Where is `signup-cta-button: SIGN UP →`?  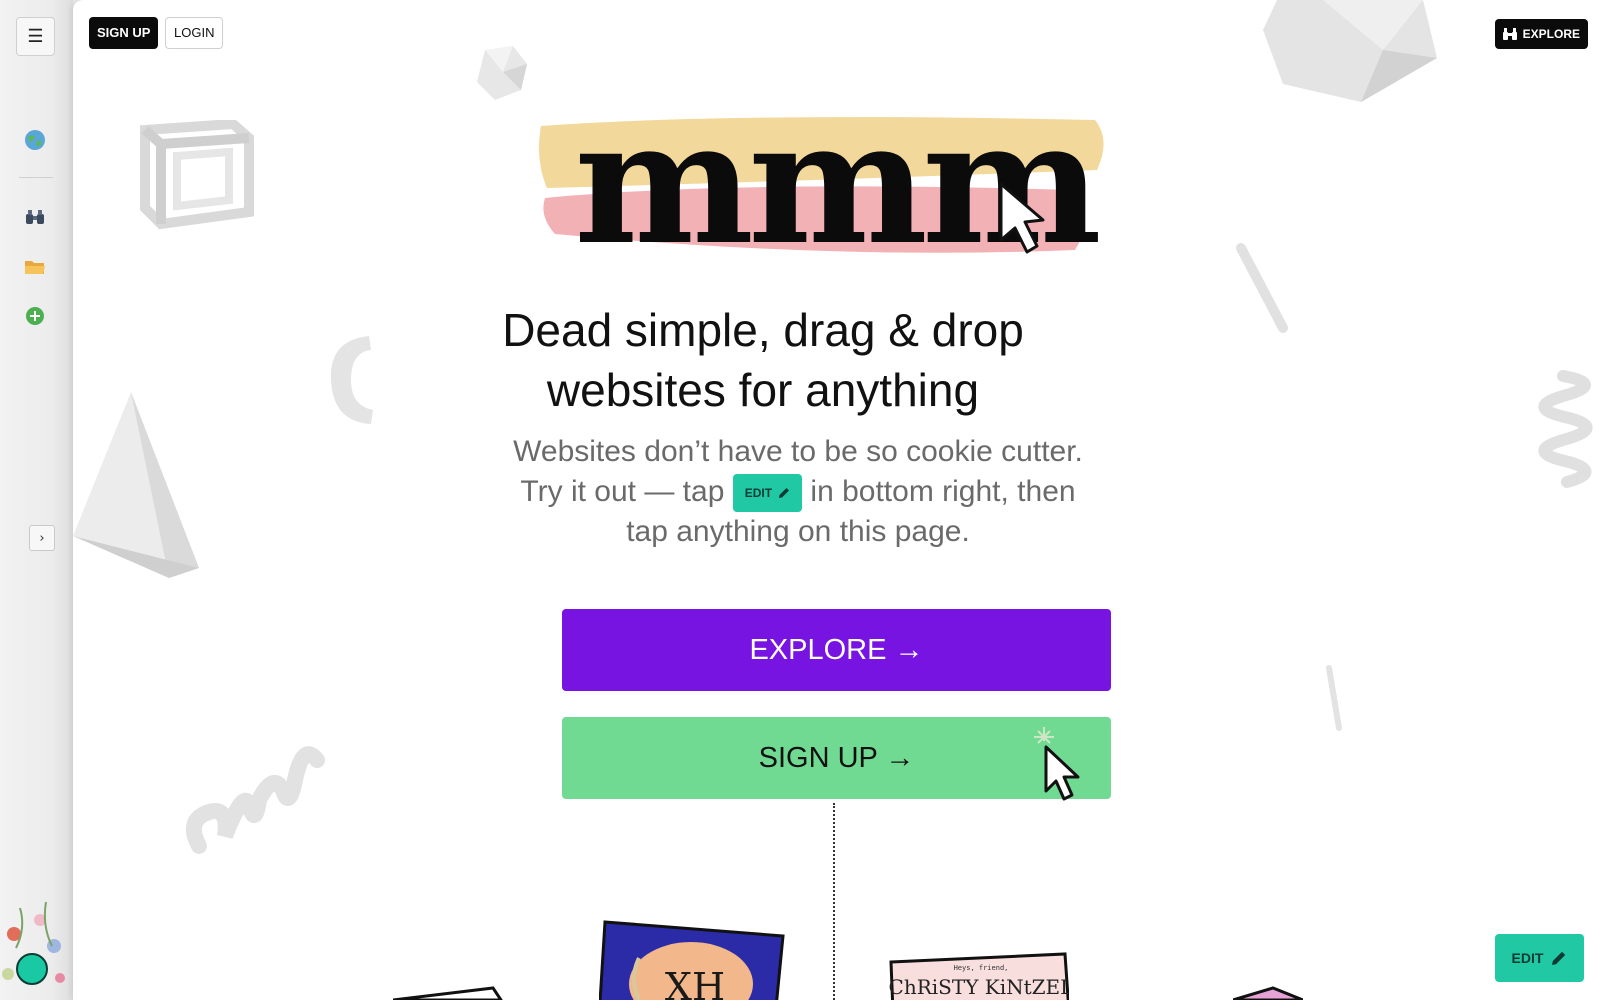
signup-cta-button: SIGN UP → is located at coordinates (836, 759).